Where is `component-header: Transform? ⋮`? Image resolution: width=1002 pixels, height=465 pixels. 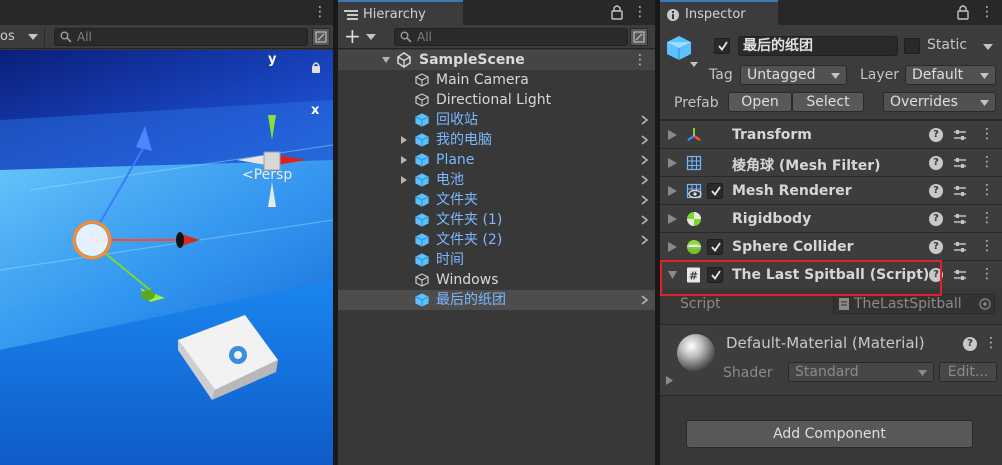 component-header: Transform? ⋮ is located at coordinates (831, 134).